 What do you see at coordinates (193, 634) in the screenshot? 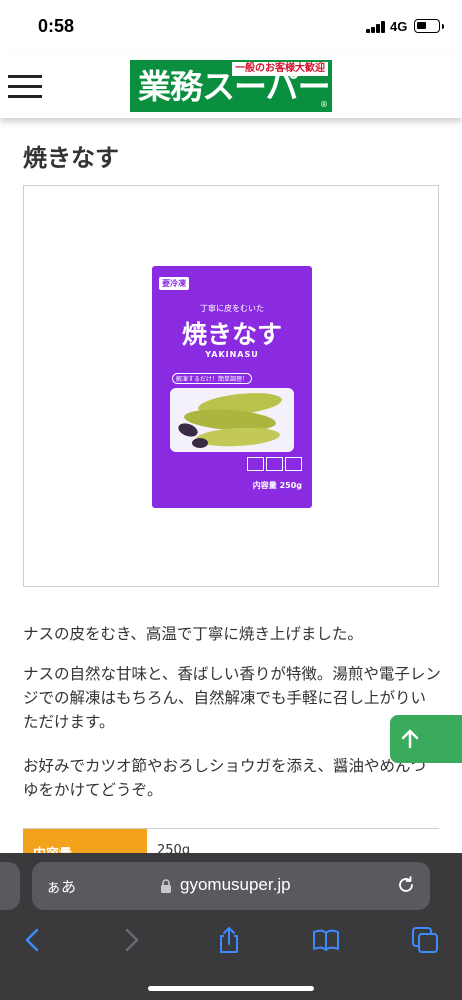
I see `description-paragraph: ナスの皮をむき、高温で丁寧に焼き上げました。` at bounding box center [193, 634].